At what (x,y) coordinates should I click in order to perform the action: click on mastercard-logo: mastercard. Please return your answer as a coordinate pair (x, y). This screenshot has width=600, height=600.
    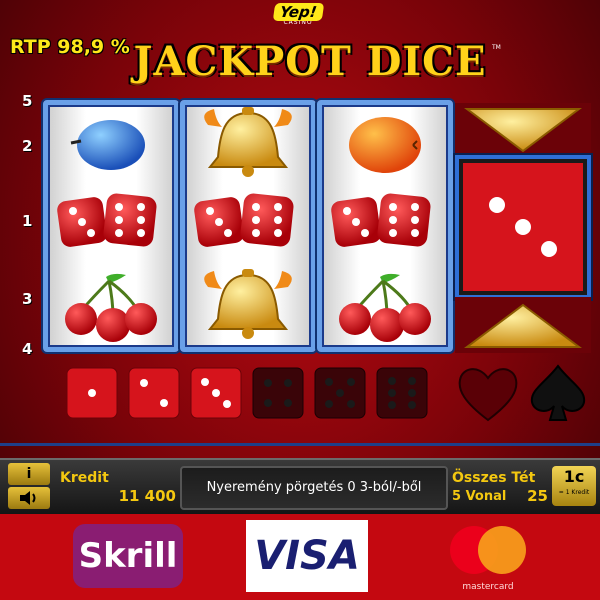
    Looking at the image, I should click on (488, 556).